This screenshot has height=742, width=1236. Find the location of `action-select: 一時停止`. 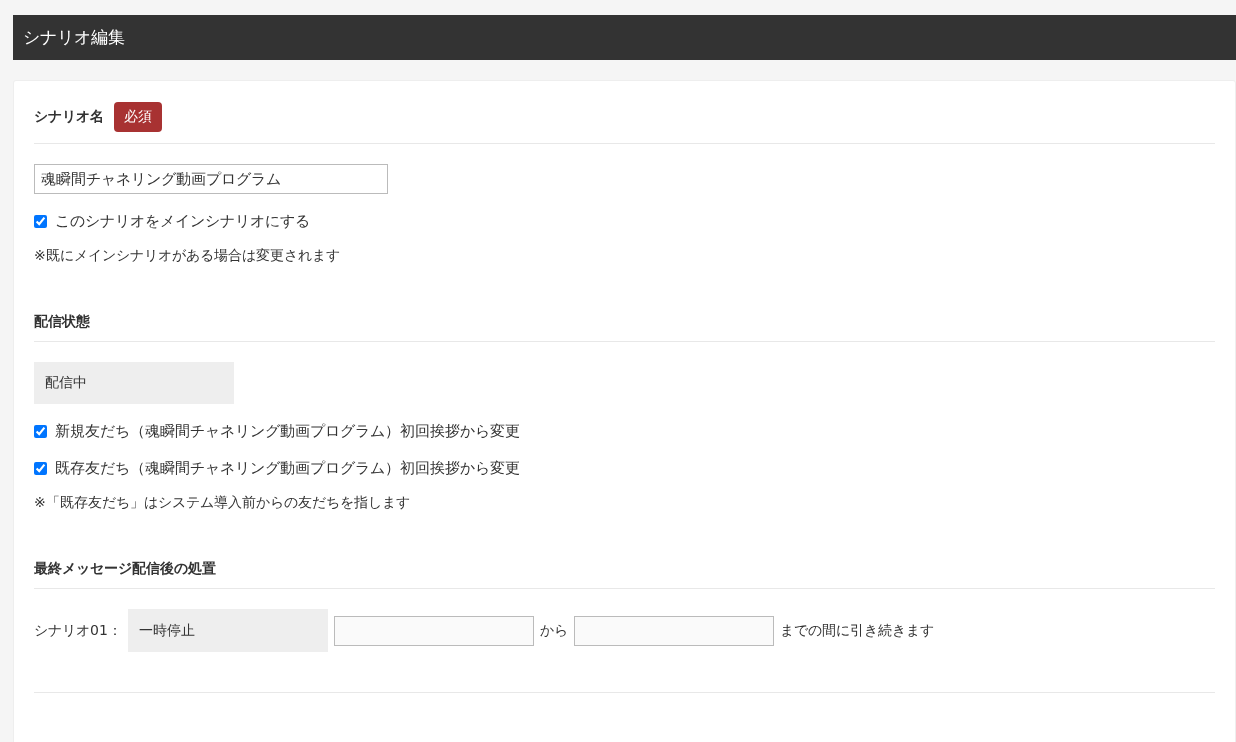

action-select: 一時停止 is located at coordinates (227, 630).